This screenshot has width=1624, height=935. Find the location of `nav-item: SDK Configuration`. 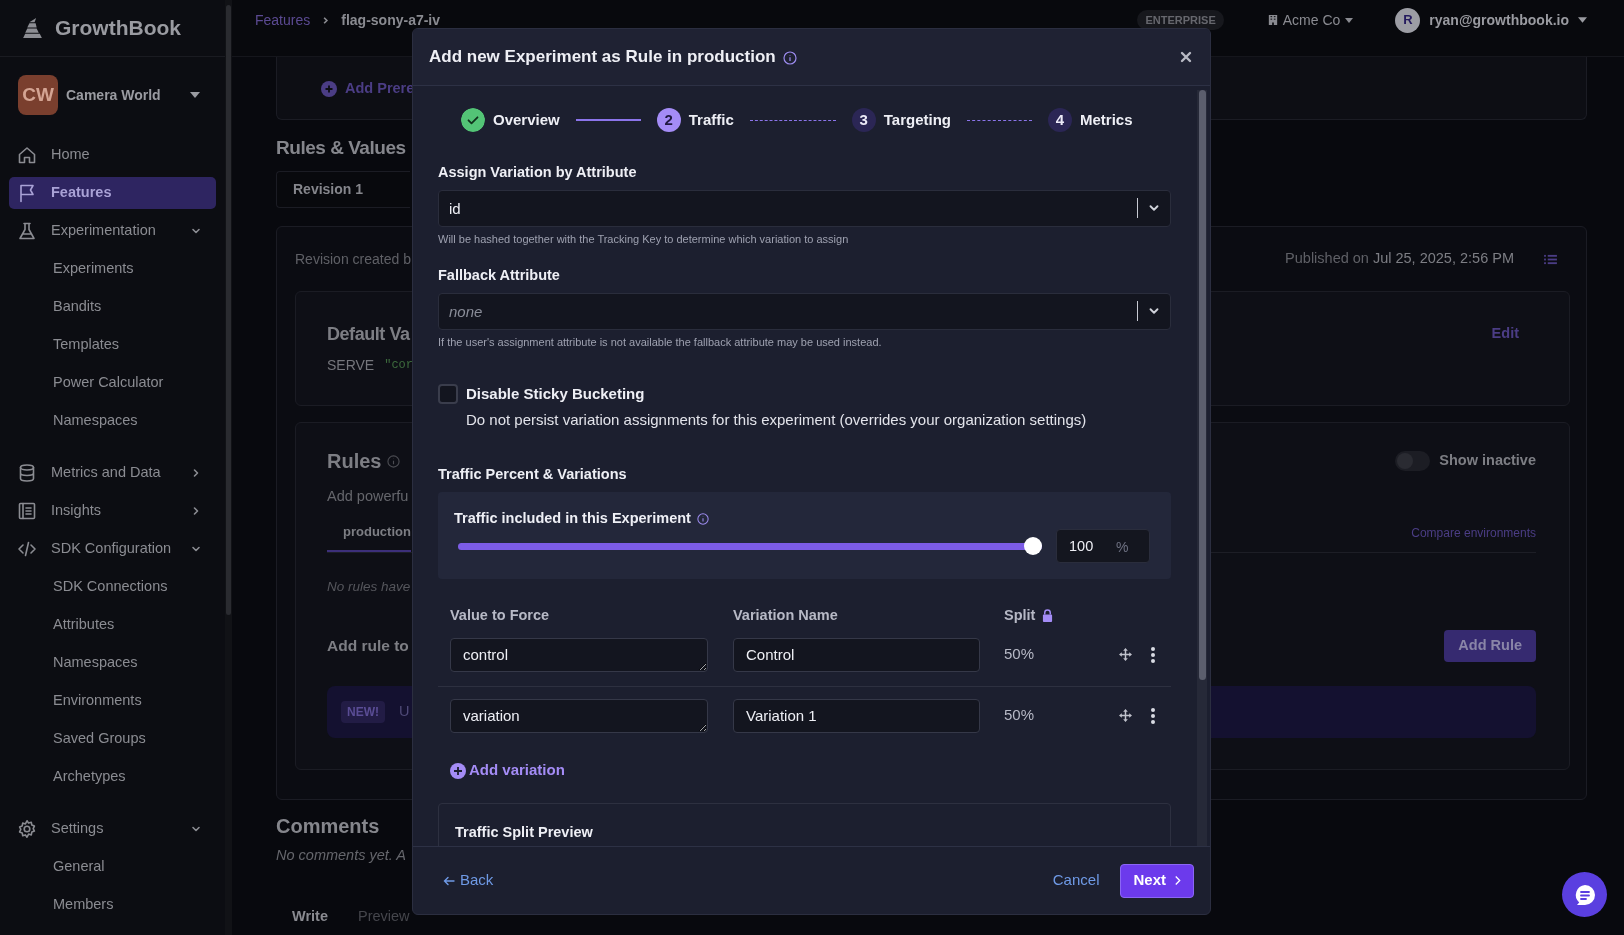

nav-item: SDK Configuration is located at coordinates (112, 549).